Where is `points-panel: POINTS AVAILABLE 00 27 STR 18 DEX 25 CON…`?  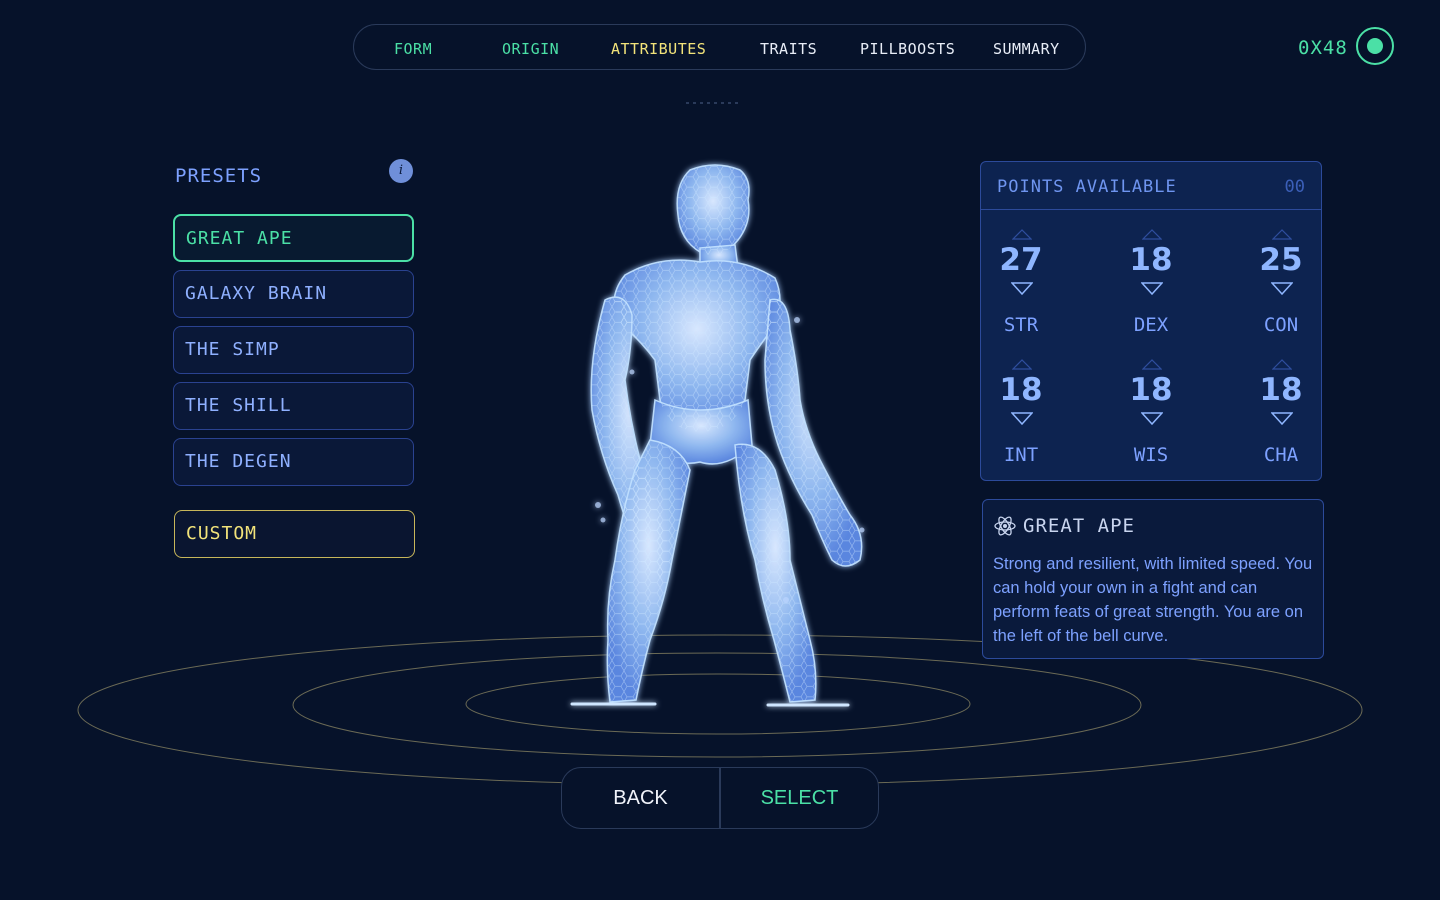 points-panel: POINTS AVAILABLE 00 27 STR 18 DEX 25 CON… is located at coordinates (1151, 321).